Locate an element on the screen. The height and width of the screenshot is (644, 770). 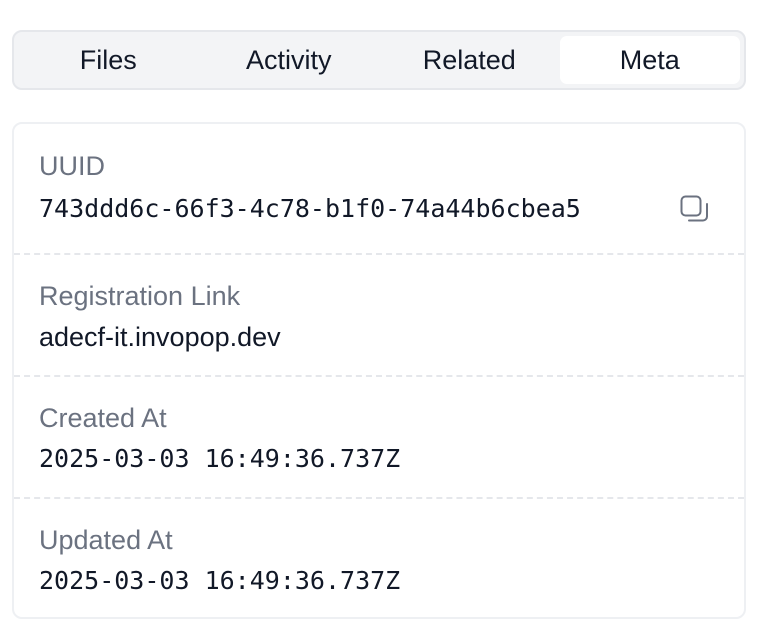
tab-files: Files is located at coordinates (108, 60).